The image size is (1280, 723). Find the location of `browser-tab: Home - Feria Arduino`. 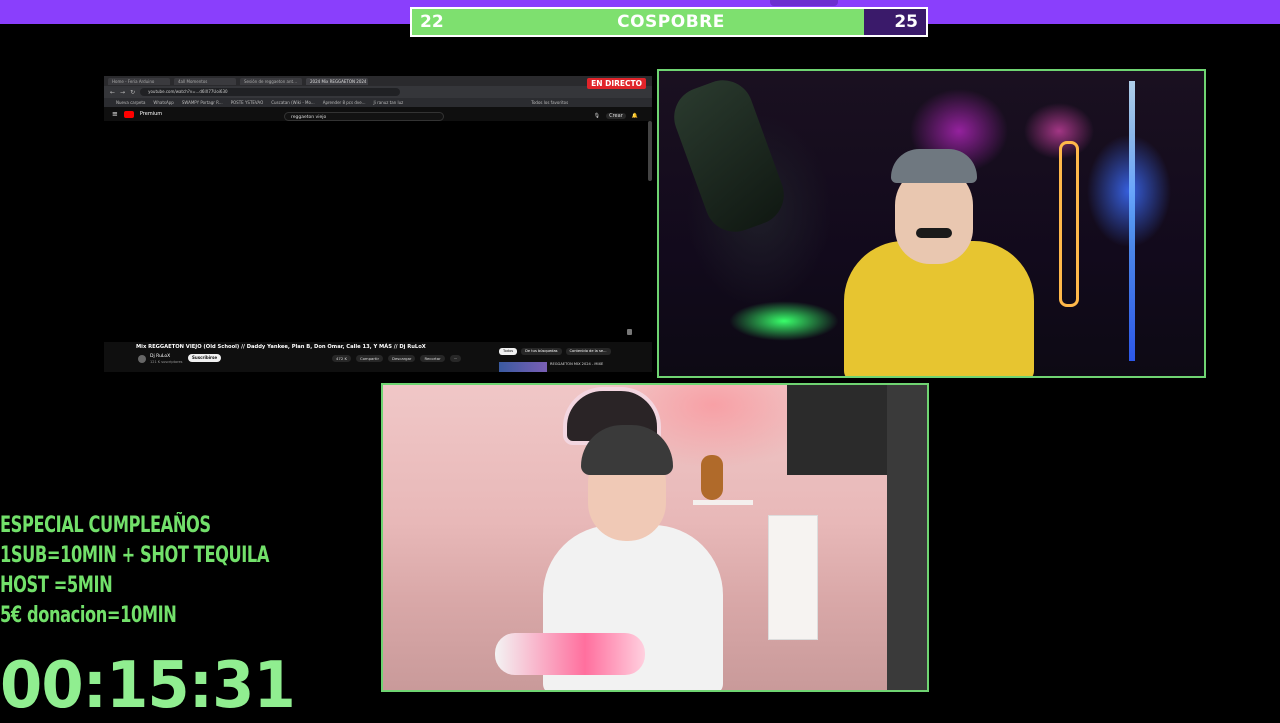

browser-tab: Home - Feria Arduino is located at coordinates (139, 81).